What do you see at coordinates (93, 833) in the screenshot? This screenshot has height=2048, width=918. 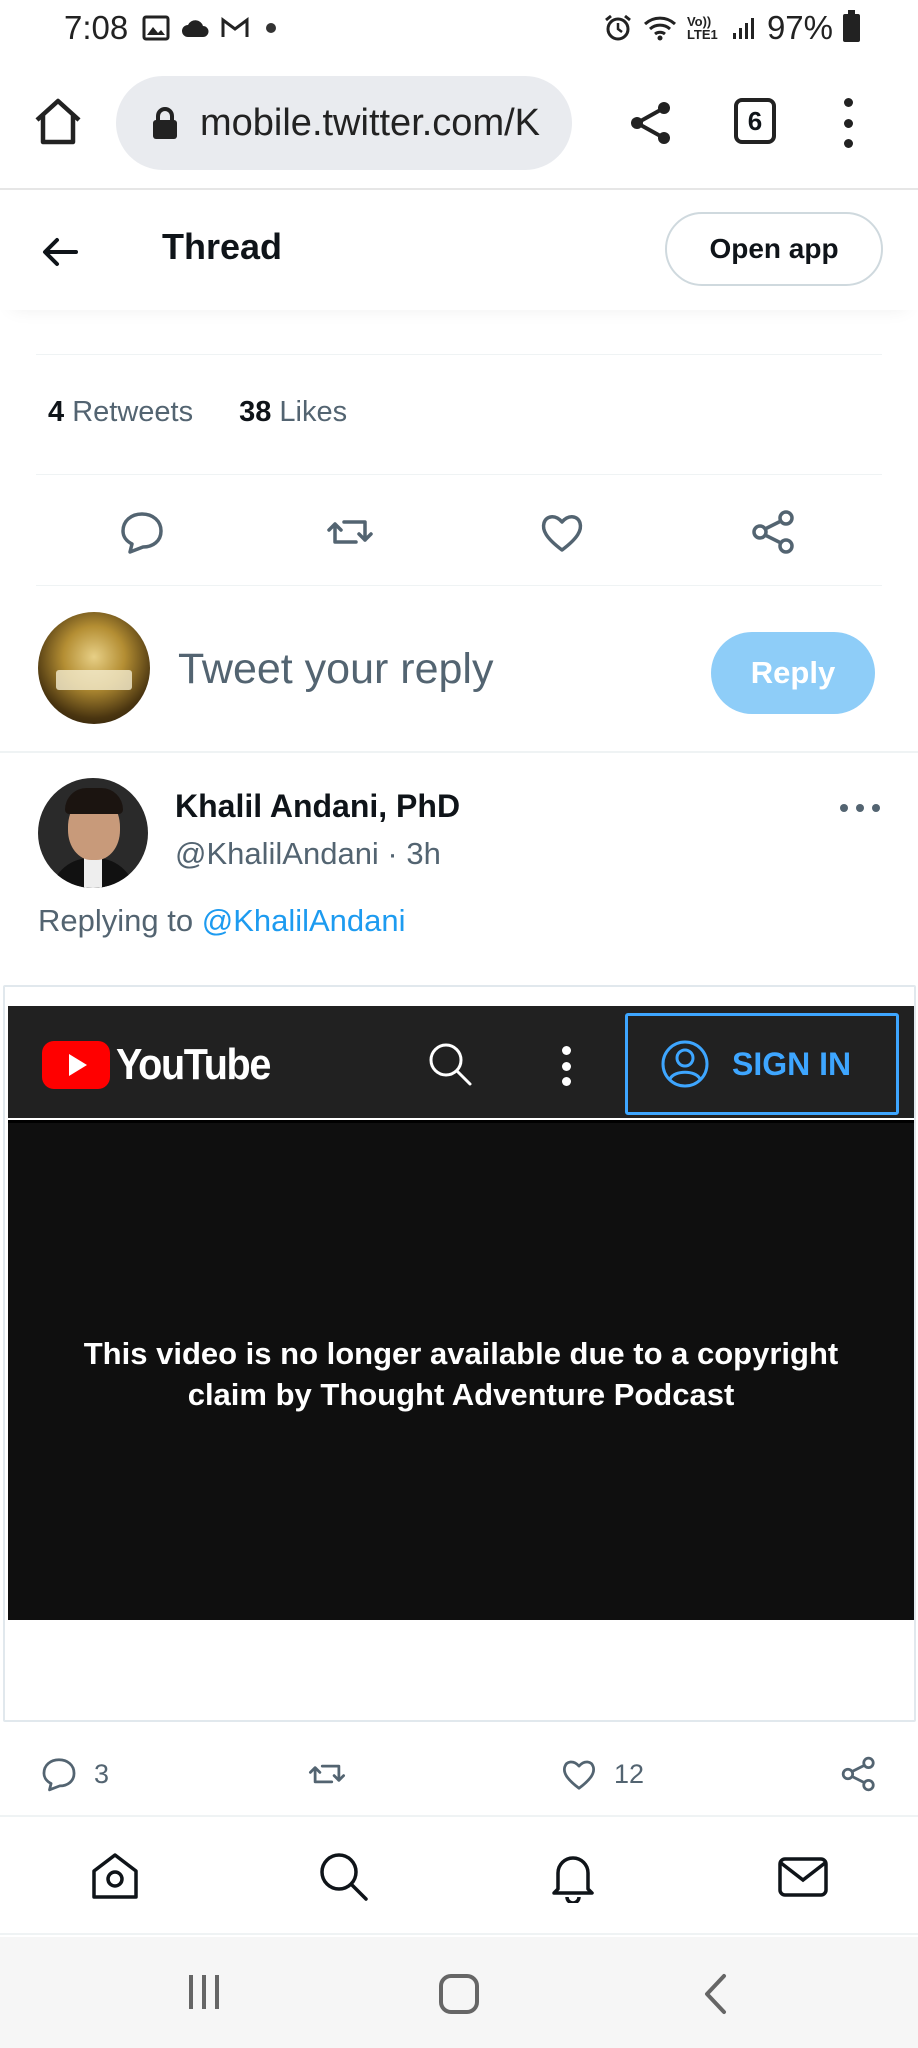 I see `author-avatar` at bounding box center [93, 833].